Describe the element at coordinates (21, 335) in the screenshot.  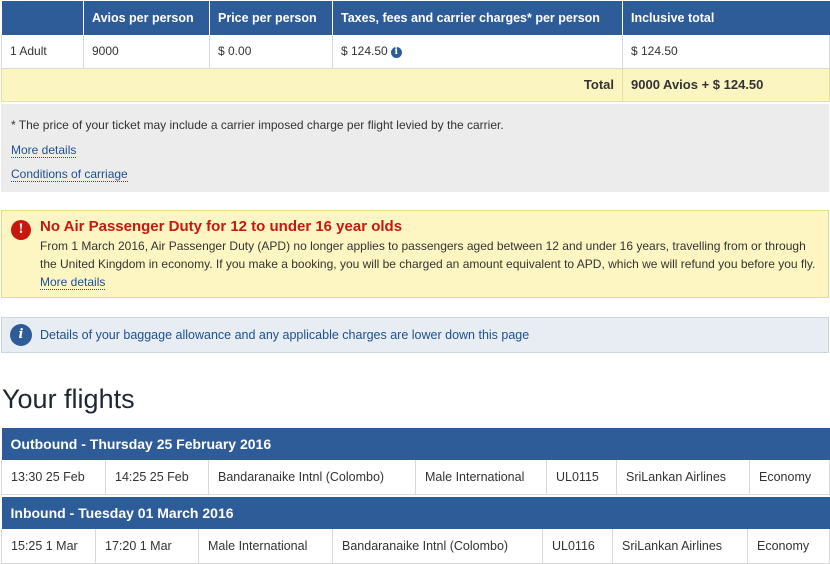
I see `info-icon: i` at that location.